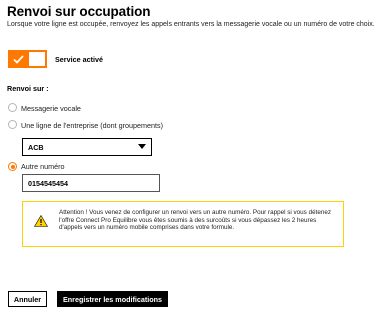  Describe the element at coordinates (51, 108) in the screenshot. I see `radio-voicemail-label: Messagerie vocale` at that location.